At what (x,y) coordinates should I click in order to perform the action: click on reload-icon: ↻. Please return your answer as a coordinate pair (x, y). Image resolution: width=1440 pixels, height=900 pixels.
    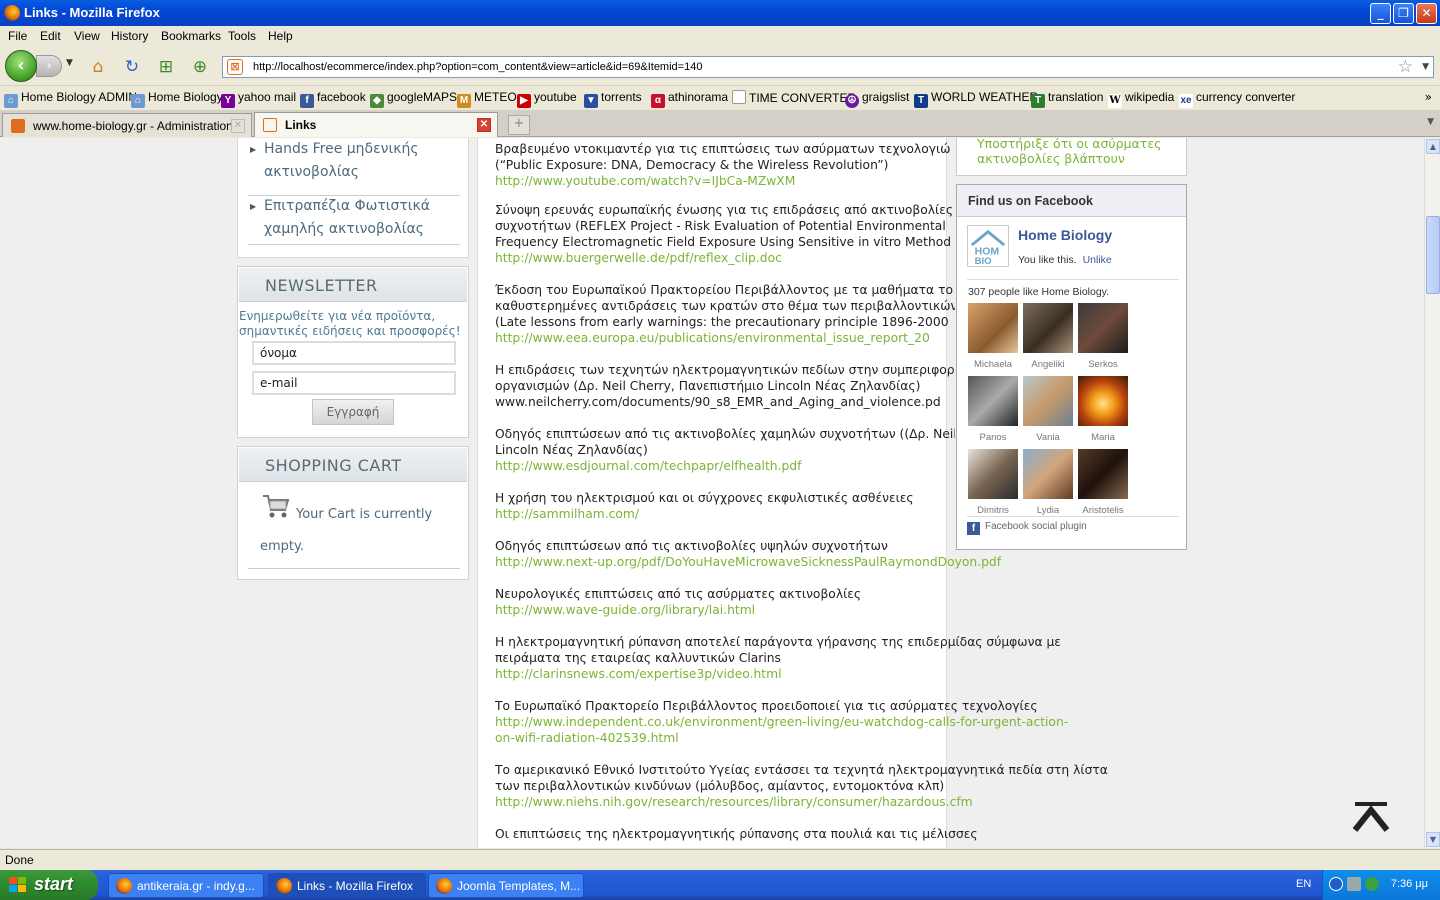
    Looking at the image, I should click on (132, 67).